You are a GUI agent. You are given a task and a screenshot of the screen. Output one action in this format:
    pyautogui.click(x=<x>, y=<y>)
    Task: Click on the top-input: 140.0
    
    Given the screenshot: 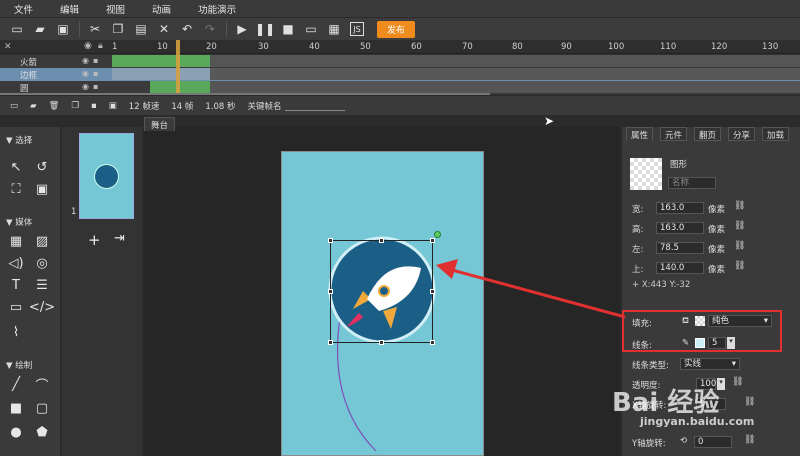 What is the action you would take?
    pyautogui.click(x=680, y=268)
    